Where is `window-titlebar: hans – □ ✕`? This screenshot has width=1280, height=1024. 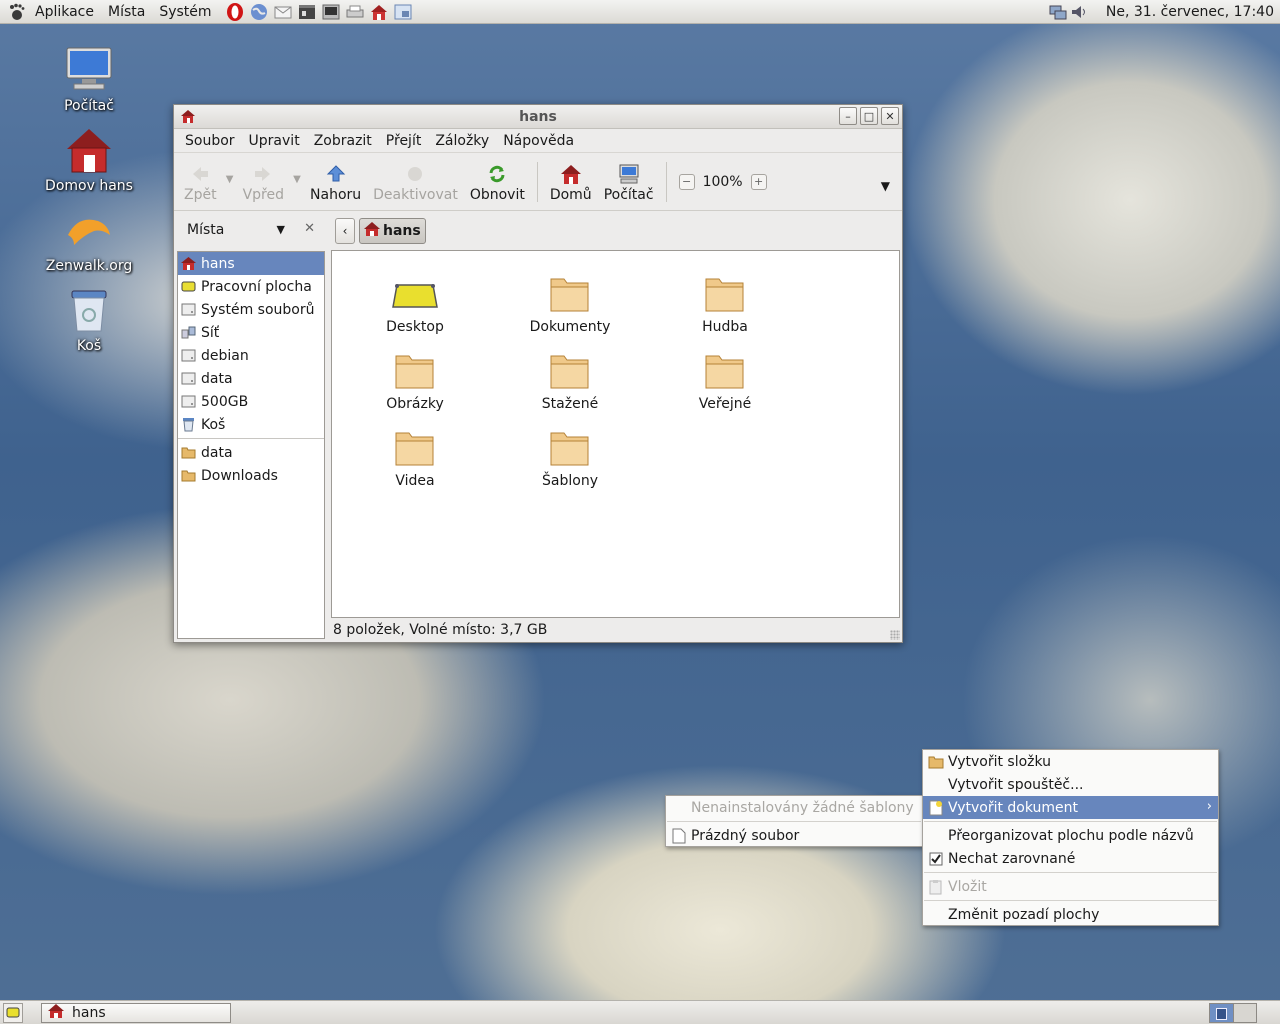
window-titlebar: hans – □ ✕ is located at coordinates (538, 117).